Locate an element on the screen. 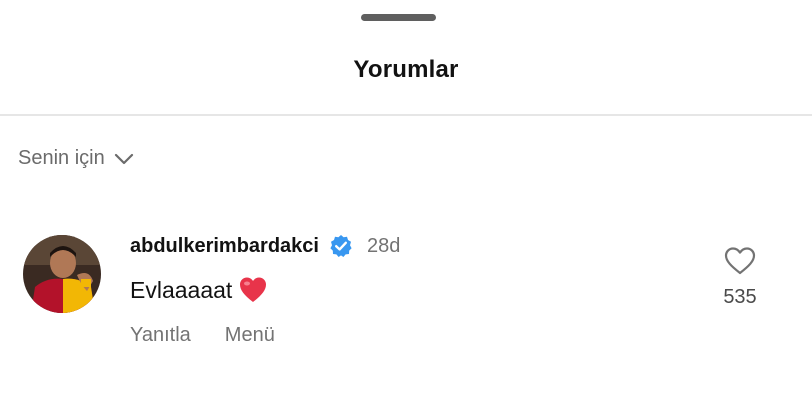  heart-outline-icon is located at coordinates (740, 261).